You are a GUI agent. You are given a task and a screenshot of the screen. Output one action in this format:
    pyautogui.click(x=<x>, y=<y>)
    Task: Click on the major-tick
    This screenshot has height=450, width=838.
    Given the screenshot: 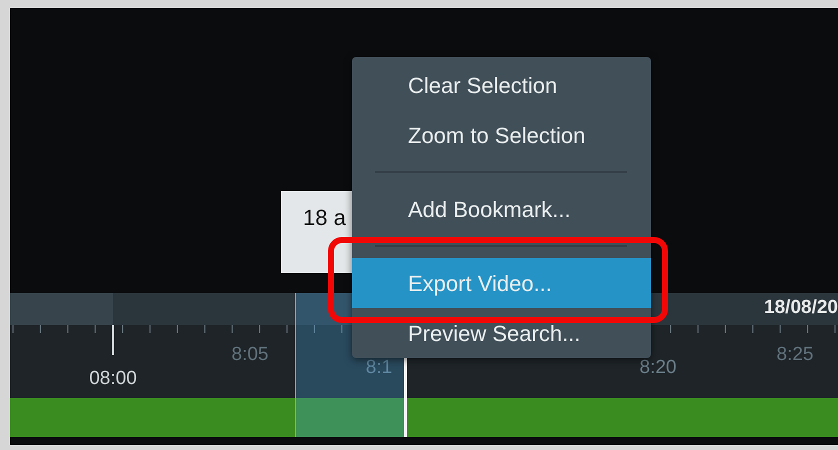 What is the action you would take?
    pyautogui.click(x=113, y=340)
    